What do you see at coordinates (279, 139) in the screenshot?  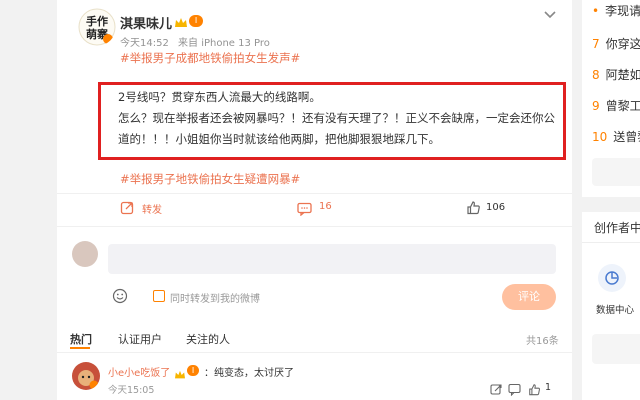 I see `content-line-3: 道的！！！小姐姐你当时就该给他两脚，把他脚狠狠地踩几下。` at bounding box center [279, 139].